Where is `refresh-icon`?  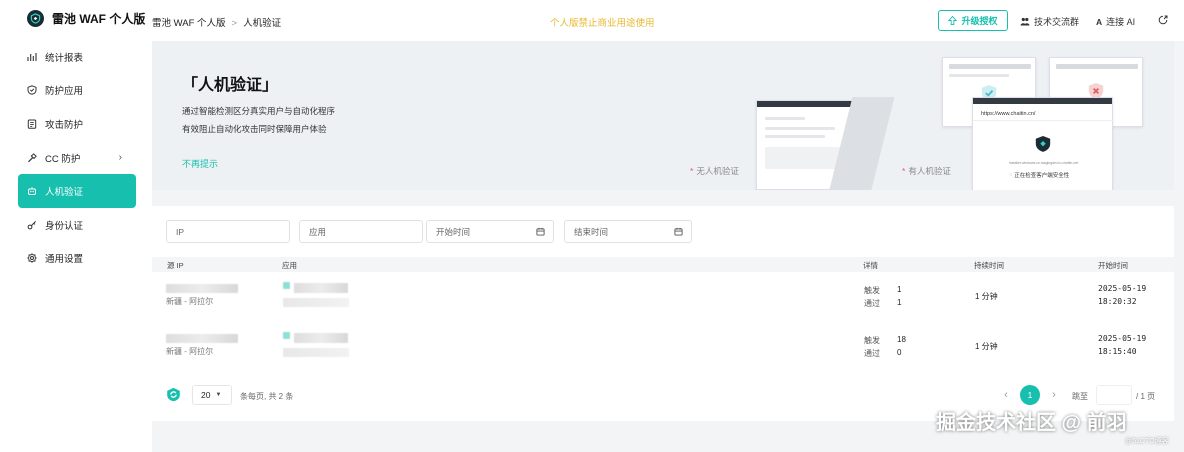
refresh-icon is located at coordinates (173, 394).